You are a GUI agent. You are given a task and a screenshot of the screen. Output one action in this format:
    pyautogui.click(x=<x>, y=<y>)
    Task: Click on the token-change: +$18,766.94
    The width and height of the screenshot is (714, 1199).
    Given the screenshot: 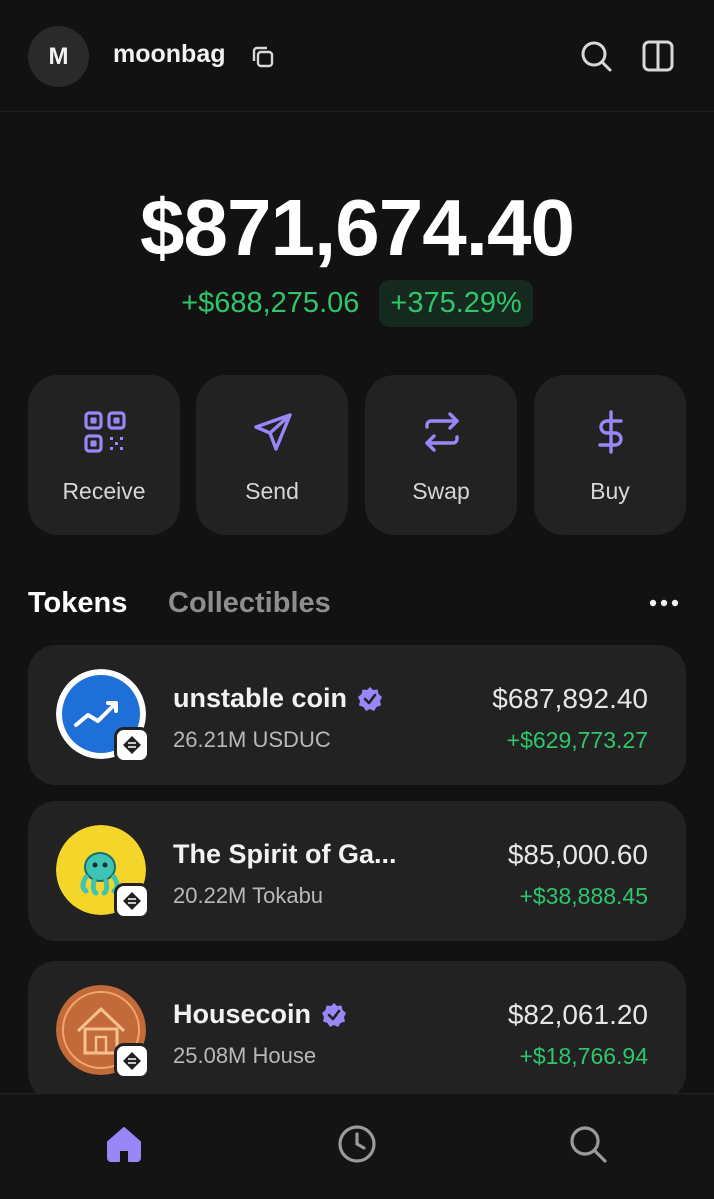 What is the action you would take?
    pyautogui.click(x=583, y=1056)
    